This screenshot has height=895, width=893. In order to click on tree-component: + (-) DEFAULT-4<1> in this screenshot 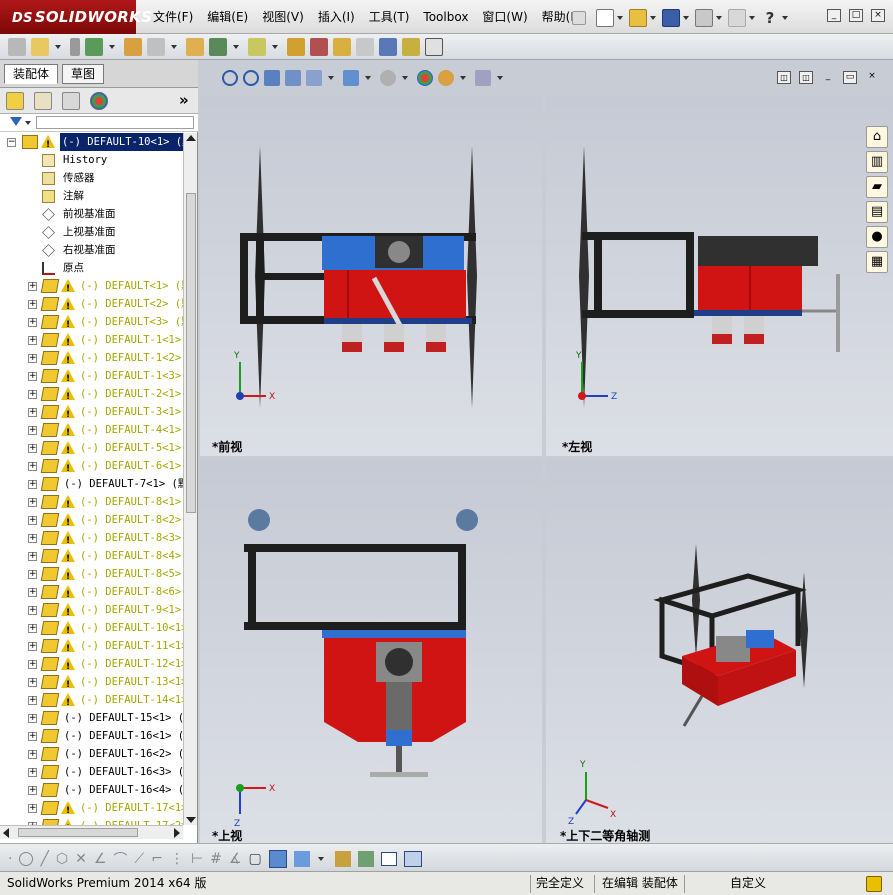, I will do `click(91, 431)`.